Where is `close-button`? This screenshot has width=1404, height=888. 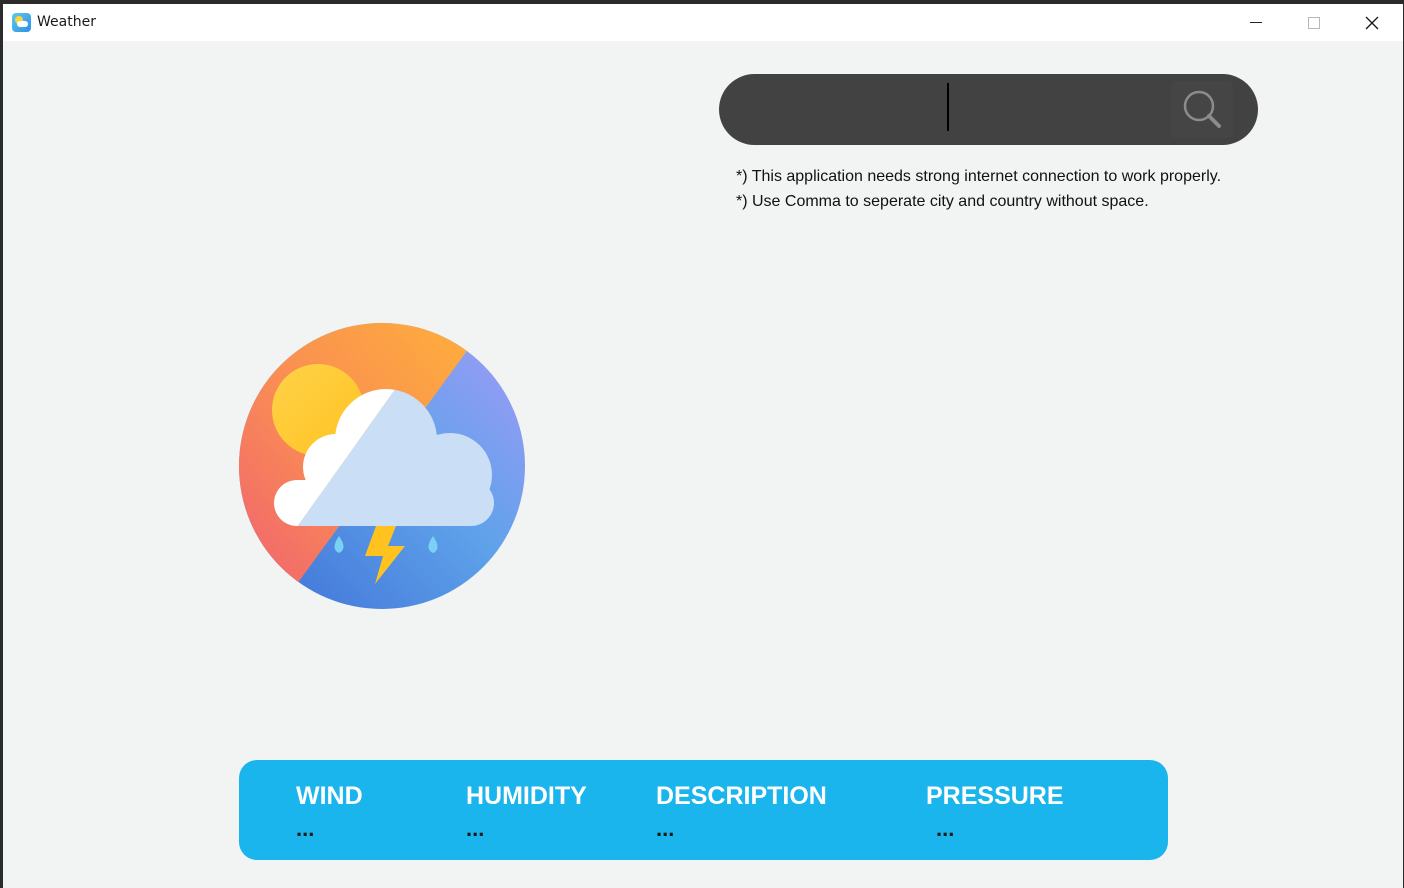 close-button is located at coordinates (1372, 22).